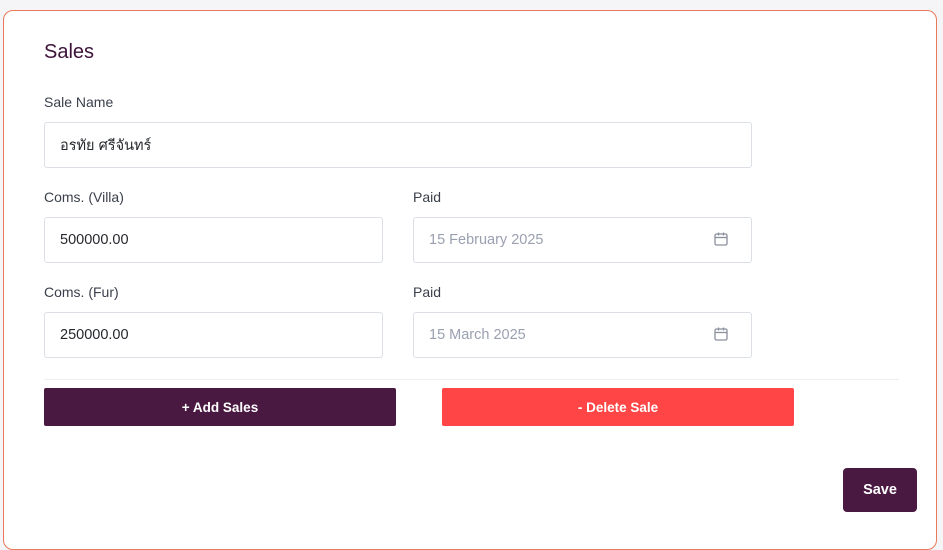 The height and width of the screenshot is (550, 943). What do you see at coordinates (106, 145) in the screenshot?
I see `sale-name-value: อรทัย ศรีจันทร์` at bounding box center [106, 145].